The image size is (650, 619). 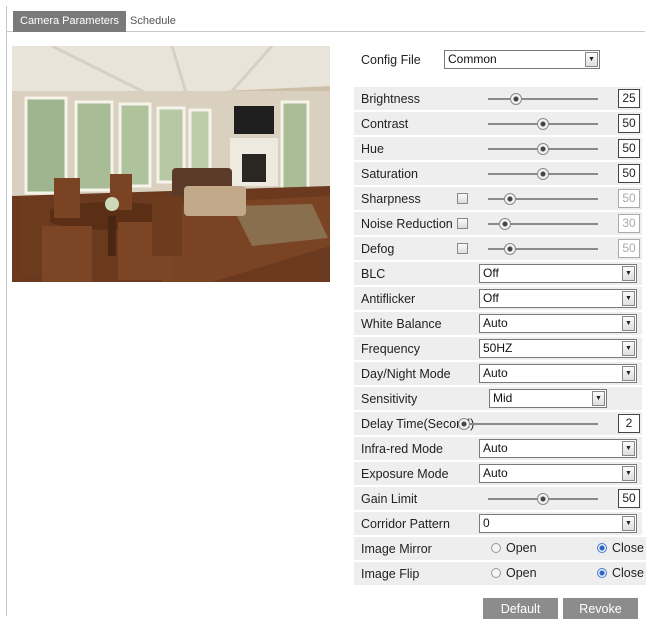 What do you see at coordinates (629, 498) in the screenshot?
I see `gain-limit-value-input: 50` at bounding box center [629, 498].